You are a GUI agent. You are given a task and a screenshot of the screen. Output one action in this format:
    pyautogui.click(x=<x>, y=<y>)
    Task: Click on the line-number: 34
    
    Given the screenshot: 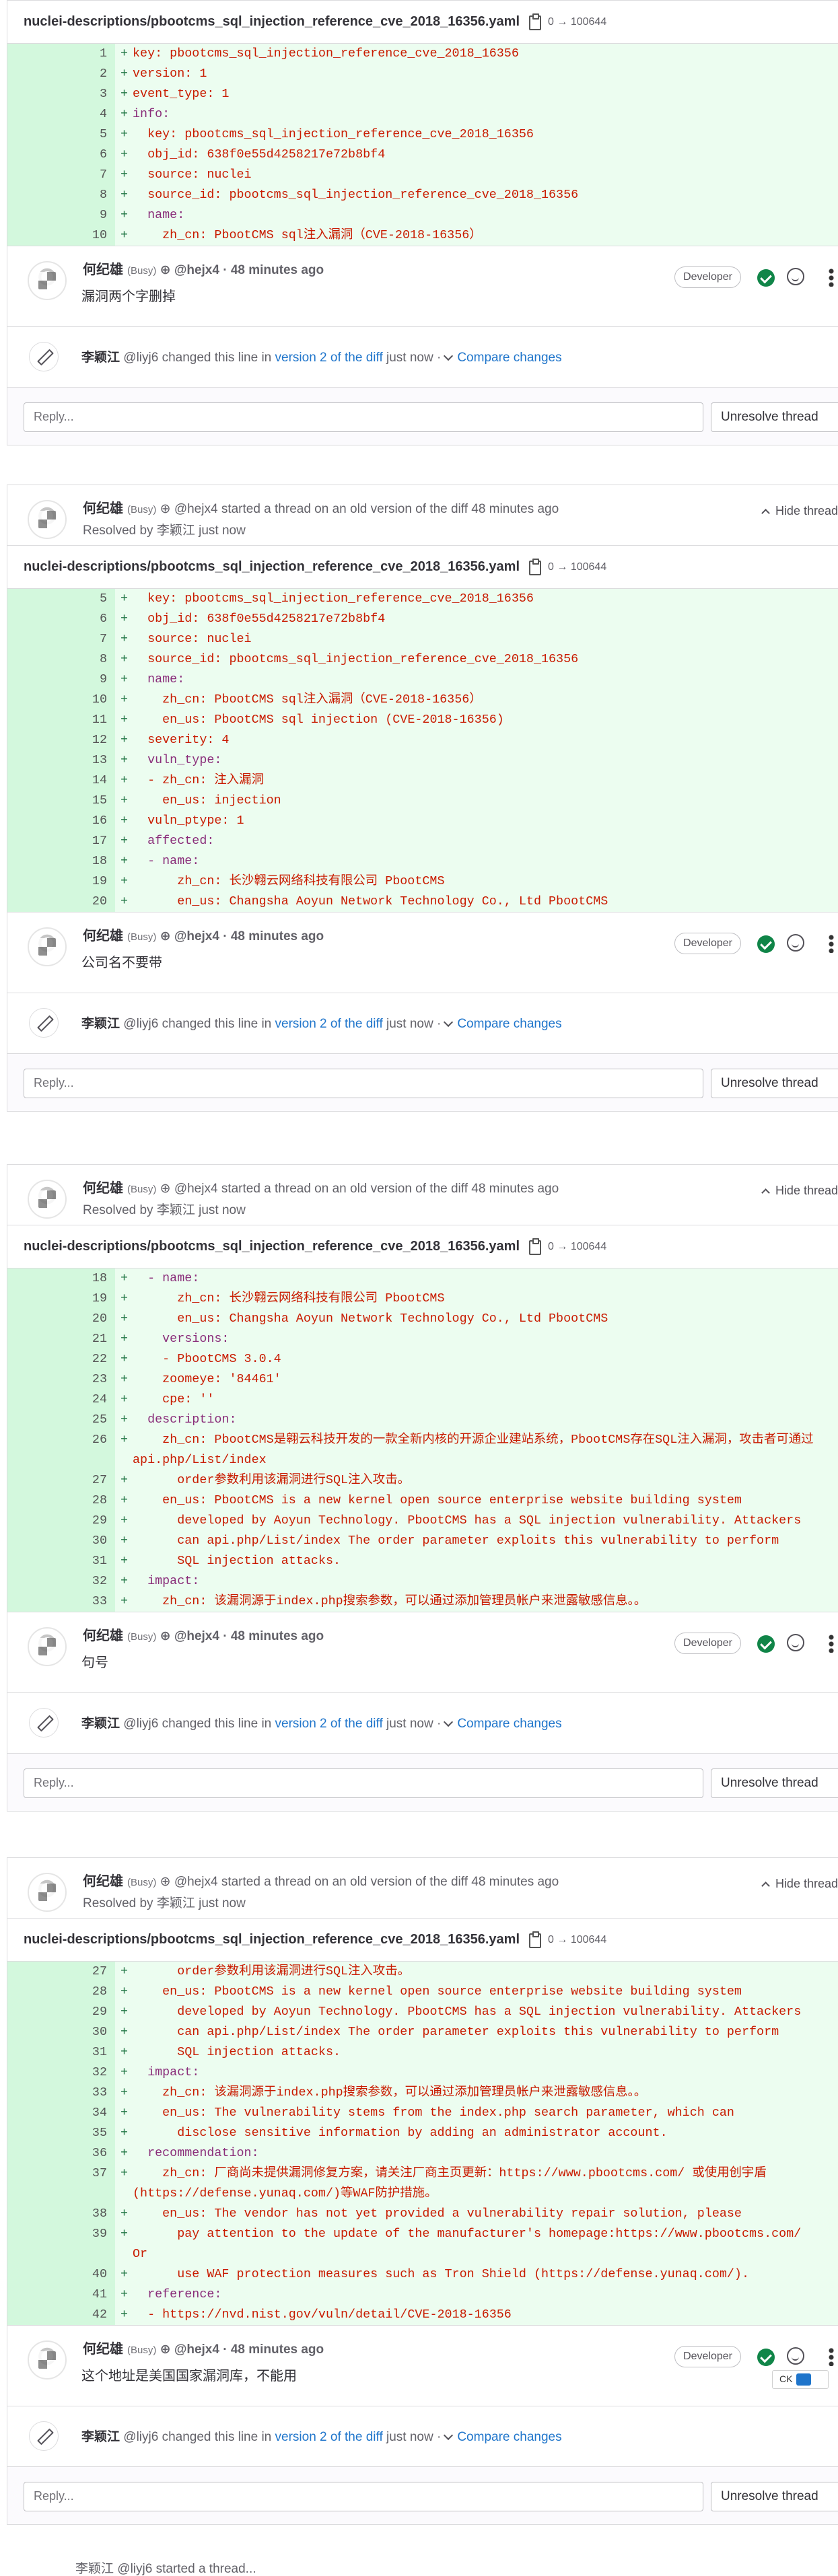 What is the action you would take?
    pyautogui.click(x=61, y=2113)
    